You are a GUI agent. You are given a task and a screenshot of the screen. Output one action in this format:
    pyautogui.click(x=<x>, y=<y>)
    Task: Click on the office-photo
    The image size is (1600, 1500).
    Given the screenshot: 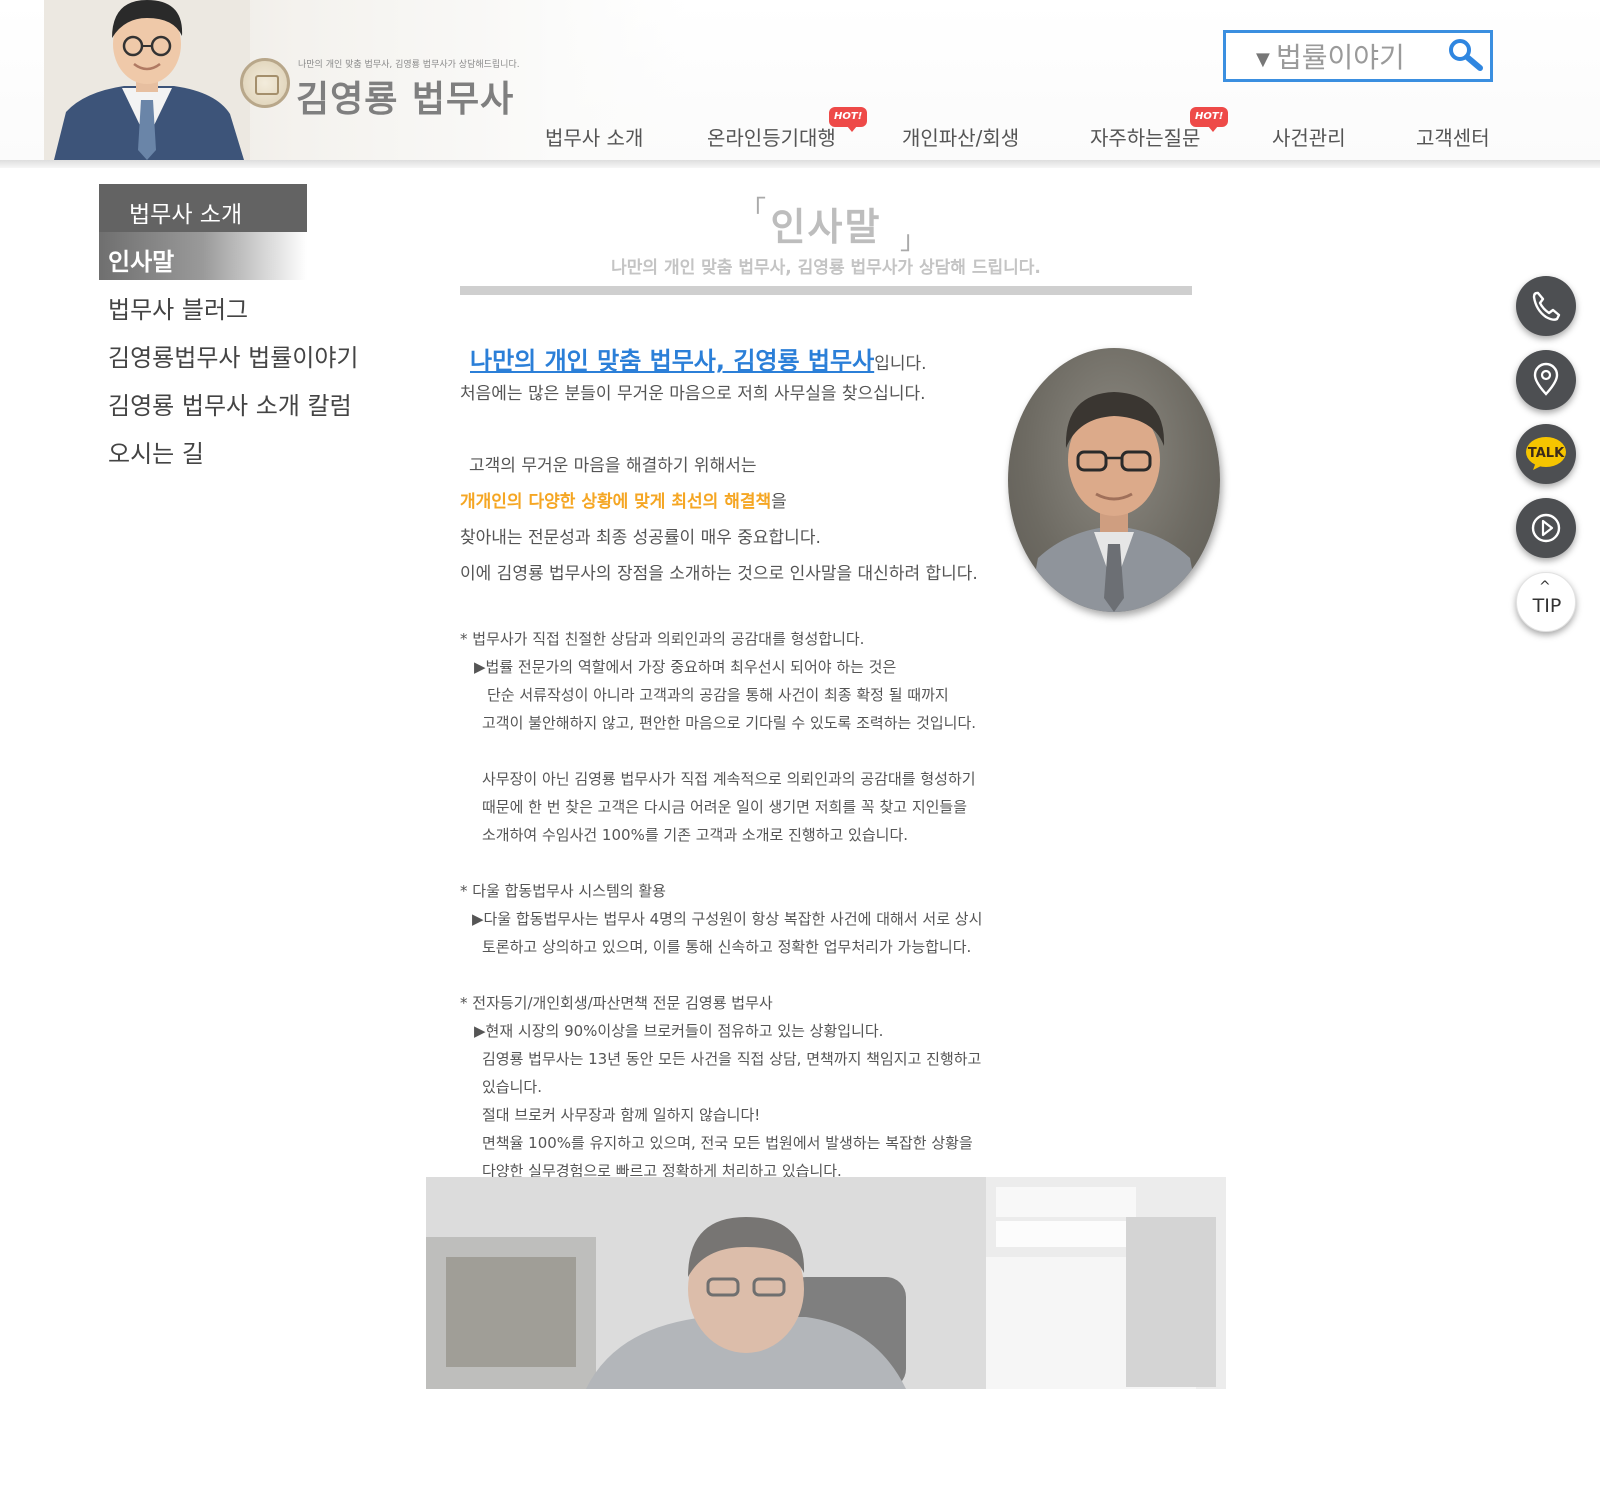 What is the action you would take?
    pyautogui.click(x=826, y=1283)
    